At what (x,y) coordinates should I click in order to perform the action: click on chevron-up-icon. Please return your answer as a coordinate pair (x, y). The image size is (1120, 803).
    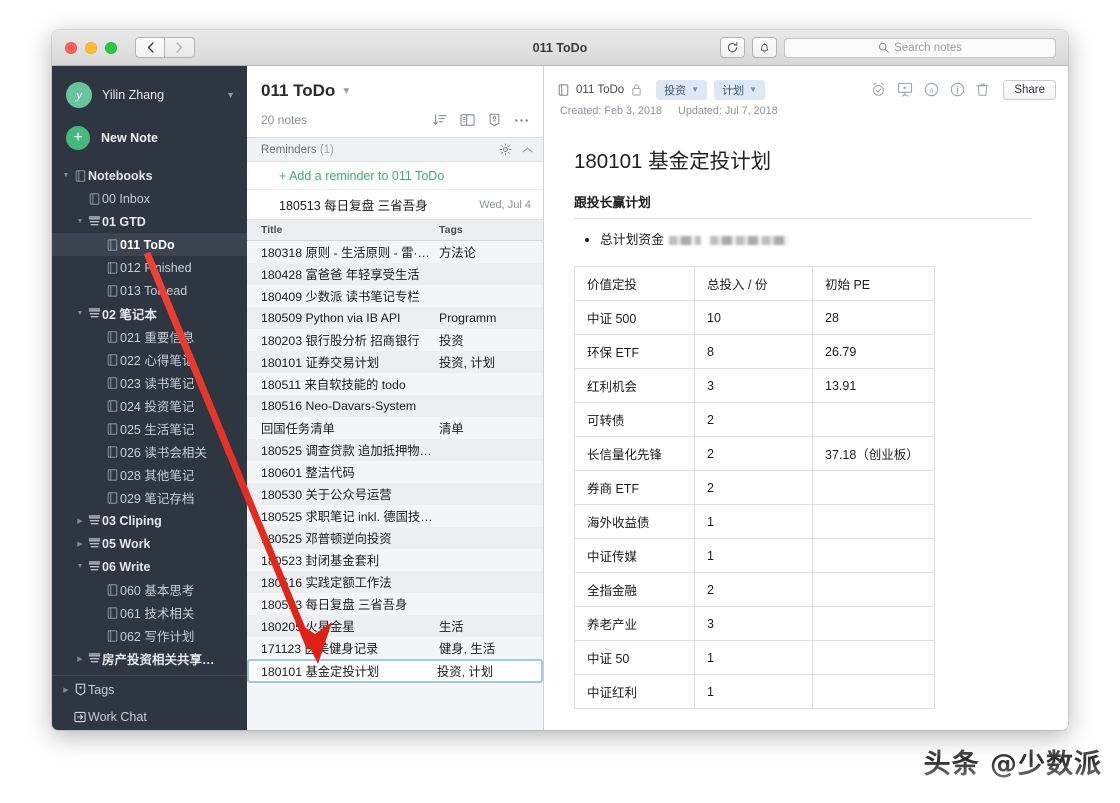
    Looking at the image, I should click on (527, 150).